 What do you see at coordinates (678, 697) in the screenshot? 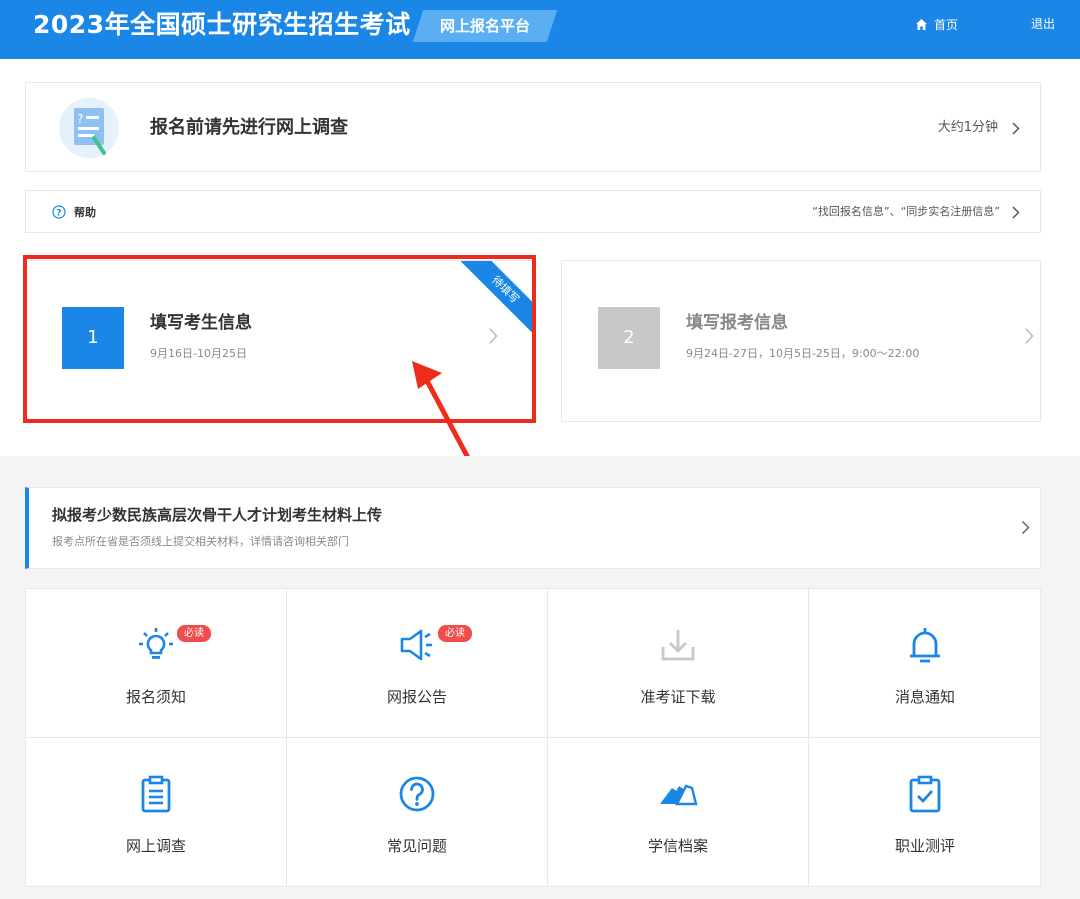
I see `grid-item-label: 准考证下载` at bounding box center [678, 697].